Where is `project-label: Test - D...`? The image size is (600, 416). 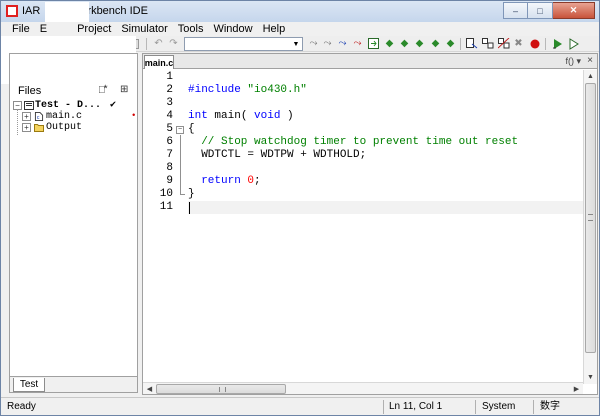
project-label: Test - D... is located at coordinates (68, 105).